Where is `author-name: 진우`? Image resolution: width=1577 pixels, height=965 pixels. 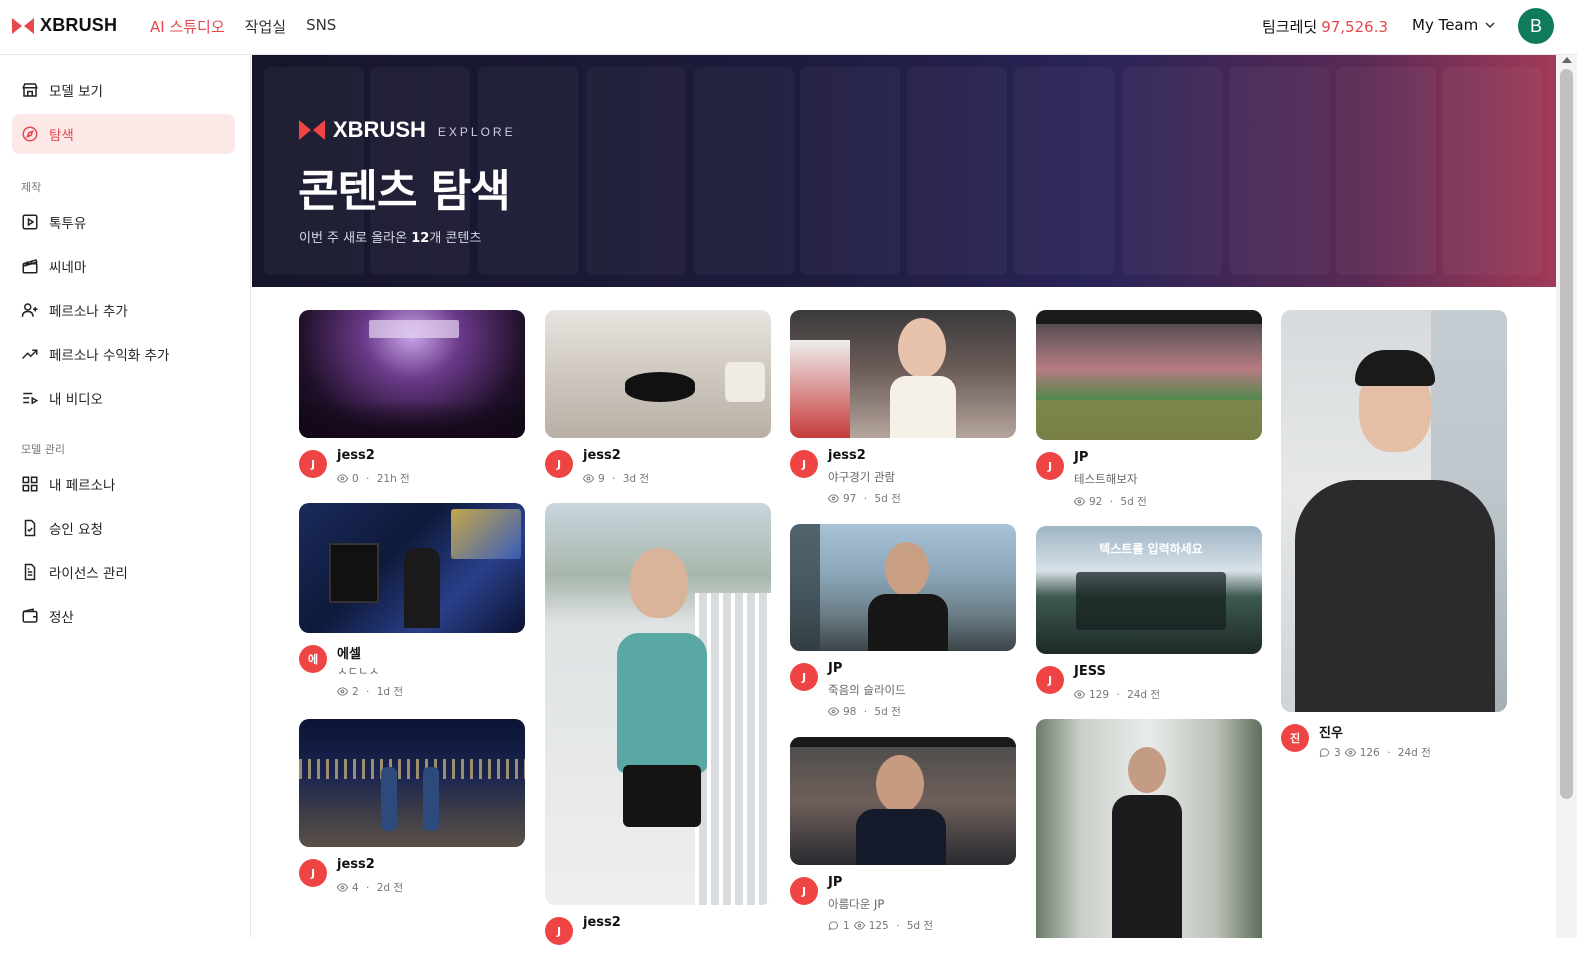
author-name: 진우 is located at coordinates (1331, 731).